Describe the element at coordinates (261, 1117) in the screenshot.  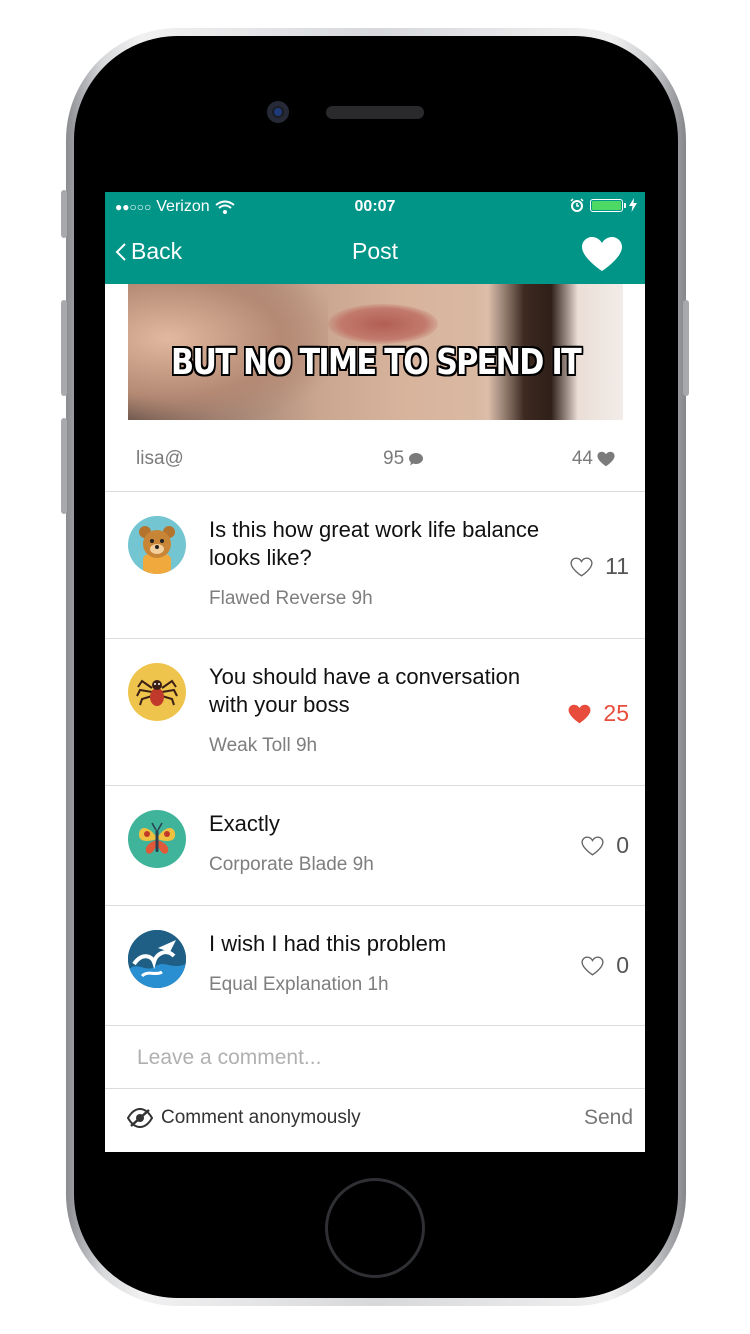
I see `anonymous-label: Comment anonymously` at that location.